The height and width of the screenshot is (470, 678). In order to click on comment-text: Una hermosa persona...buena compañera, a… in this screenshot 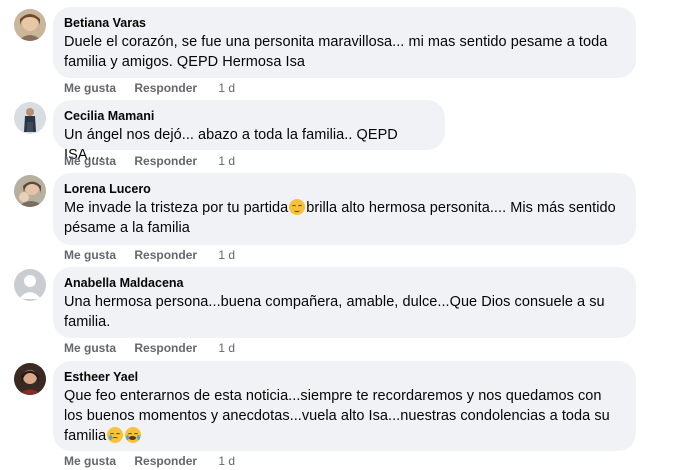, I will do `click(334, 312)`.